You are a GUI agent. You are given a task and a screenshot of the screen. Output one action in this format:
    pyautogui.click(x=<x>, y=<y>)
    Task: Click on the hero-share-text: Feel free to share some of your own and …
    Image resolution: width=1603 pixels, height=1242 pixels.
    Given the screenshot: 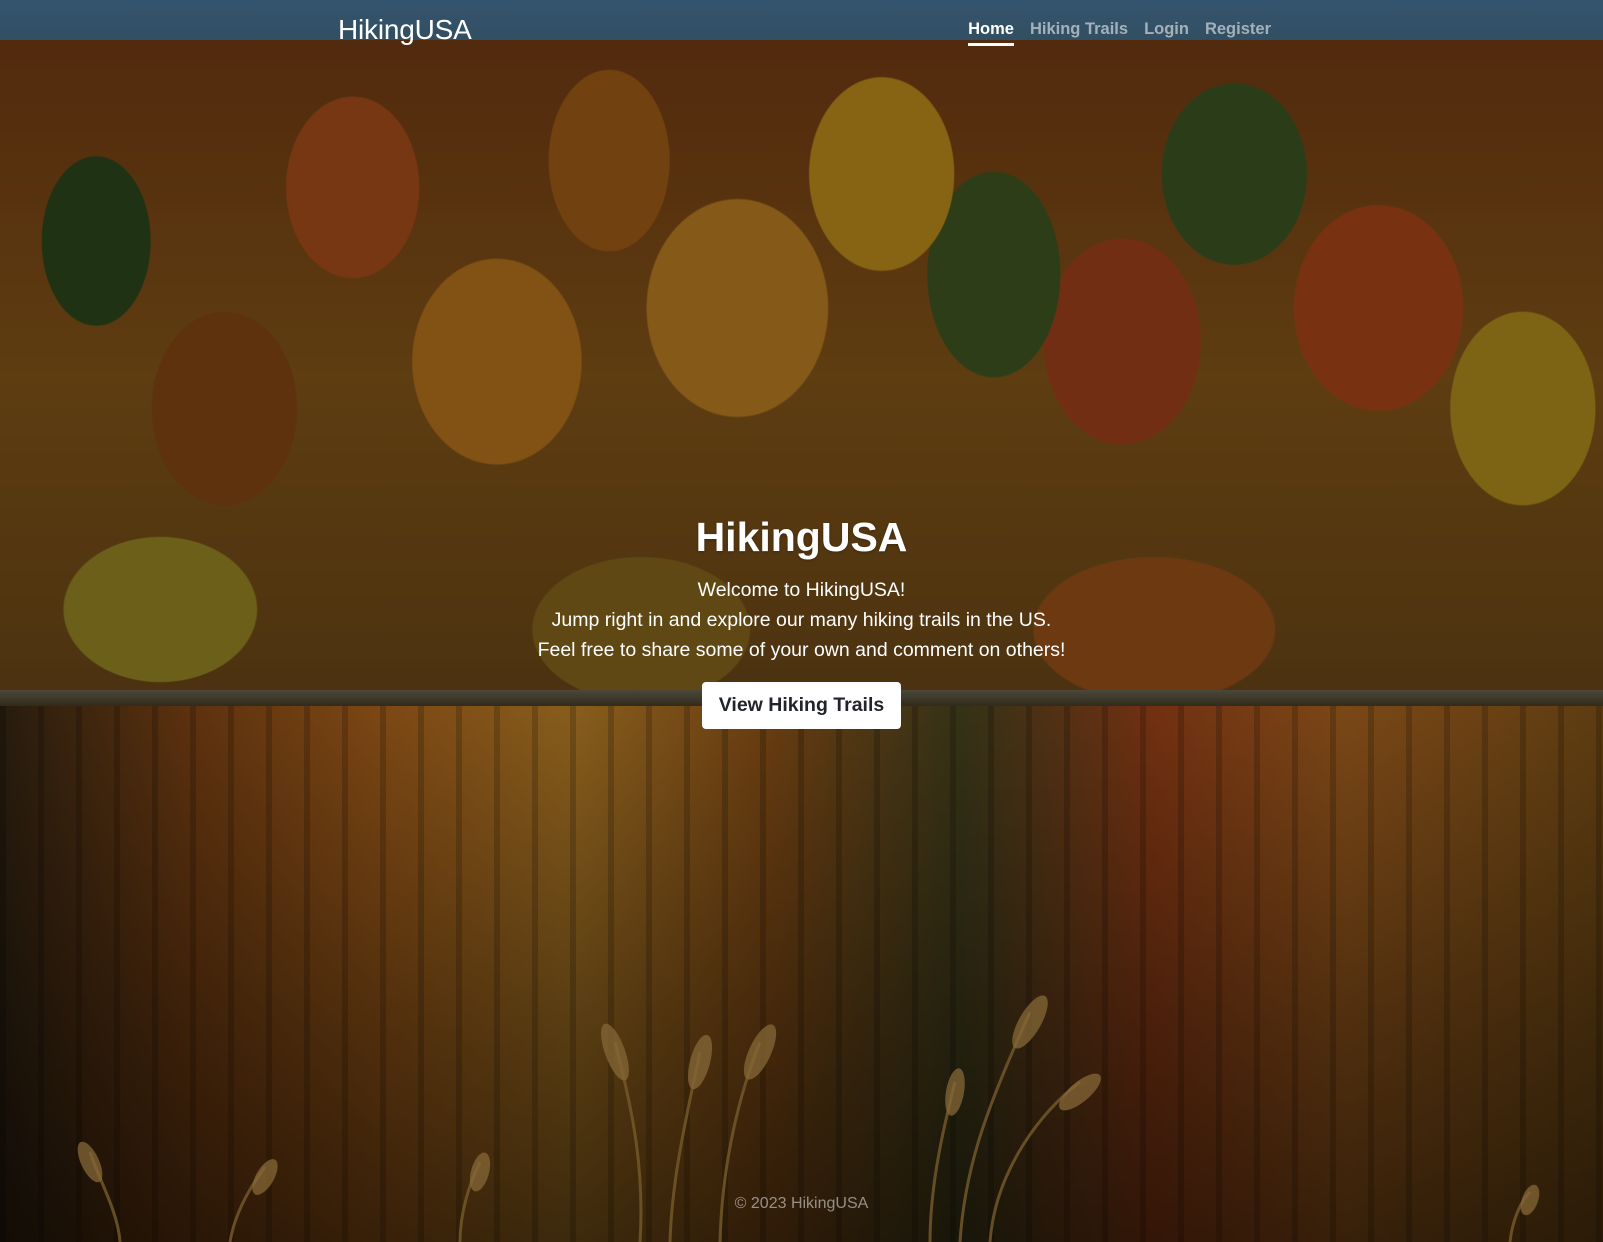 What is the action you would take?
    pyautogui.click(x=801, y=650)
    